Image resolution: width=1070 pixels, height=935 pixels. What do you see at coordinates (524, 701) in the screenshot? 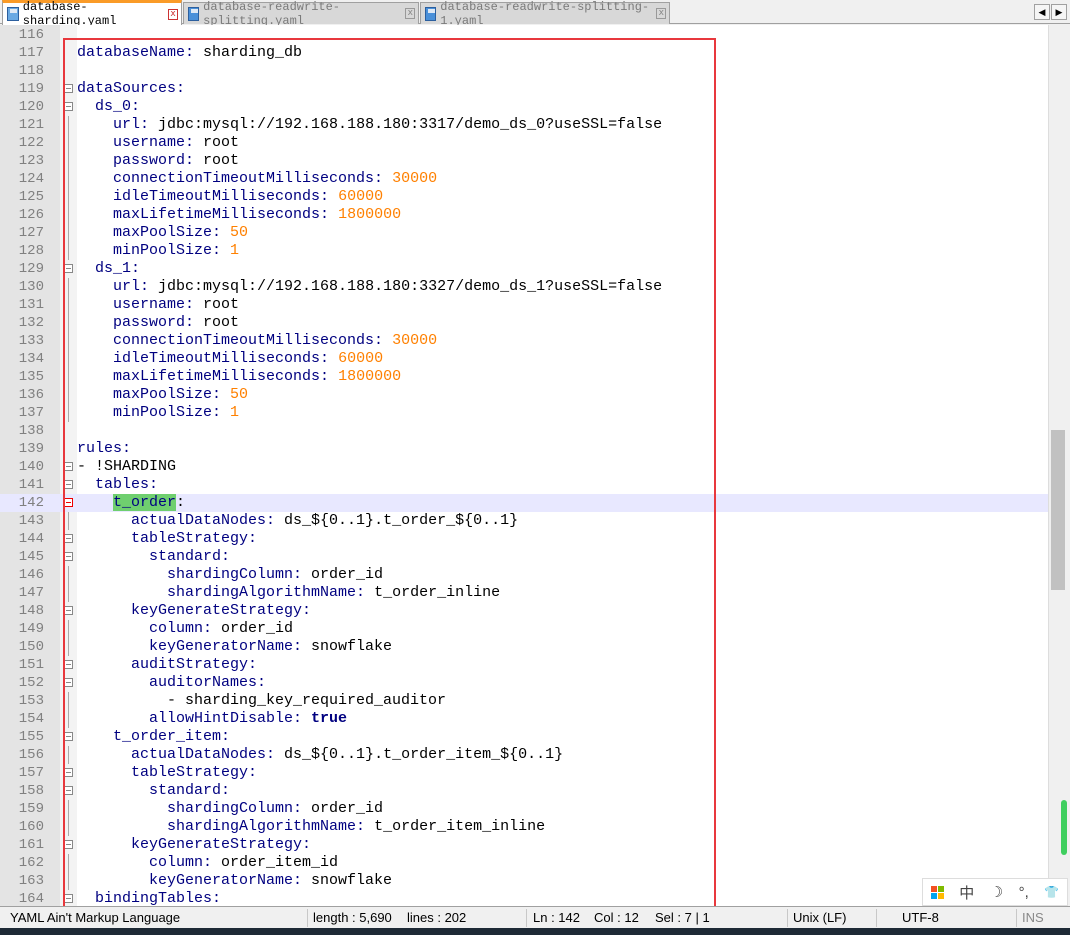
I see `code-line: 153 - sharding_key_required_auditor` at bounding box center [524, 701].